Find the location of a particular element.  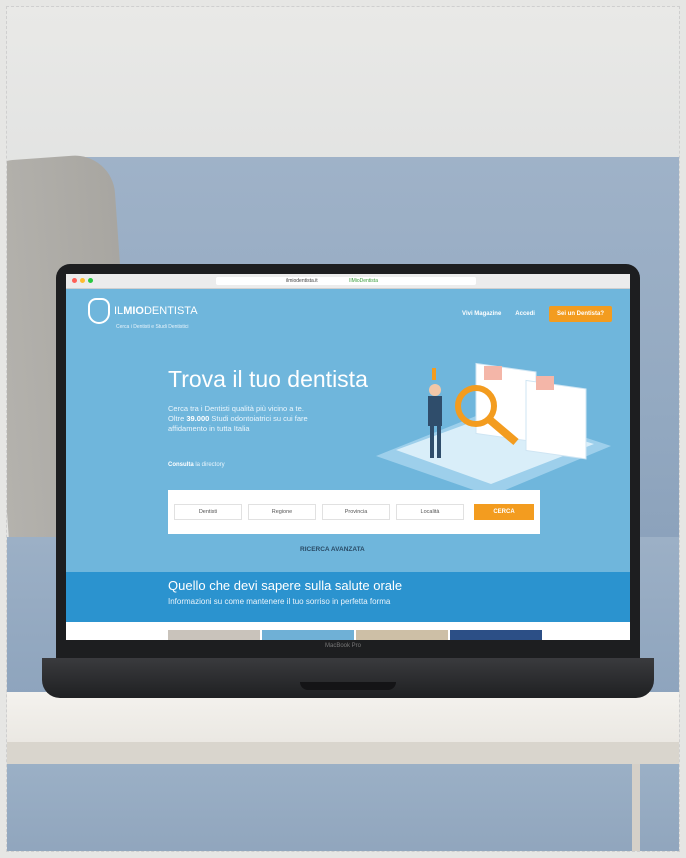

minimize-icon is located at coordinates (82, 280).